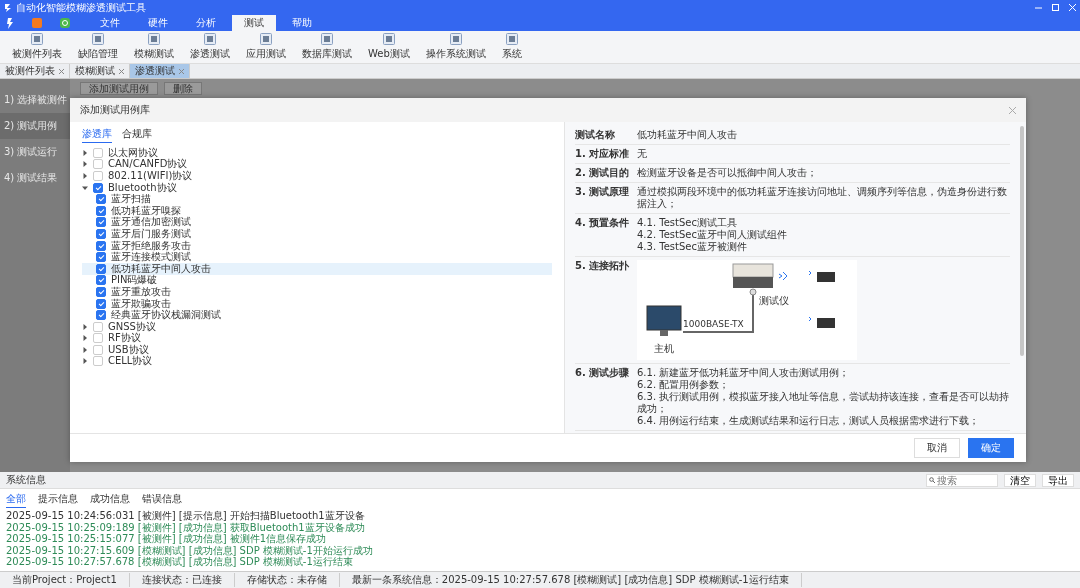 The height and width of the screenshot is (588, 1080). I want to click on lightning-icon, so click(10, 23).